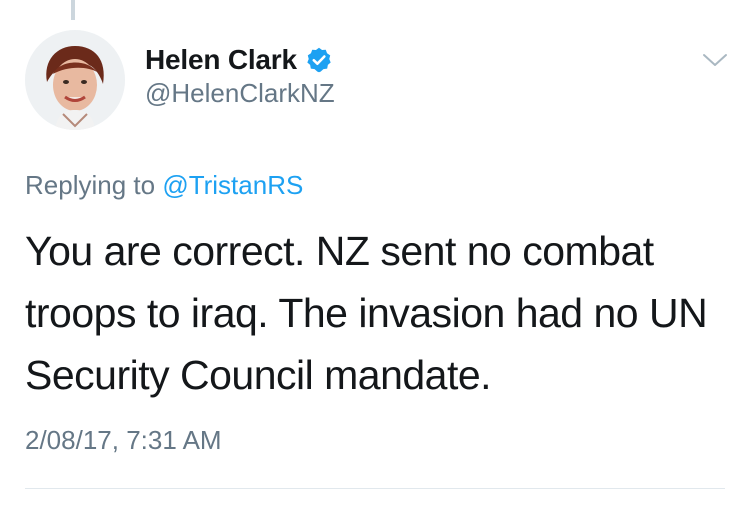  What do you see at coordinates (375, 488) in the screenshot?
I see `divider` at bounding box center [375, 488].